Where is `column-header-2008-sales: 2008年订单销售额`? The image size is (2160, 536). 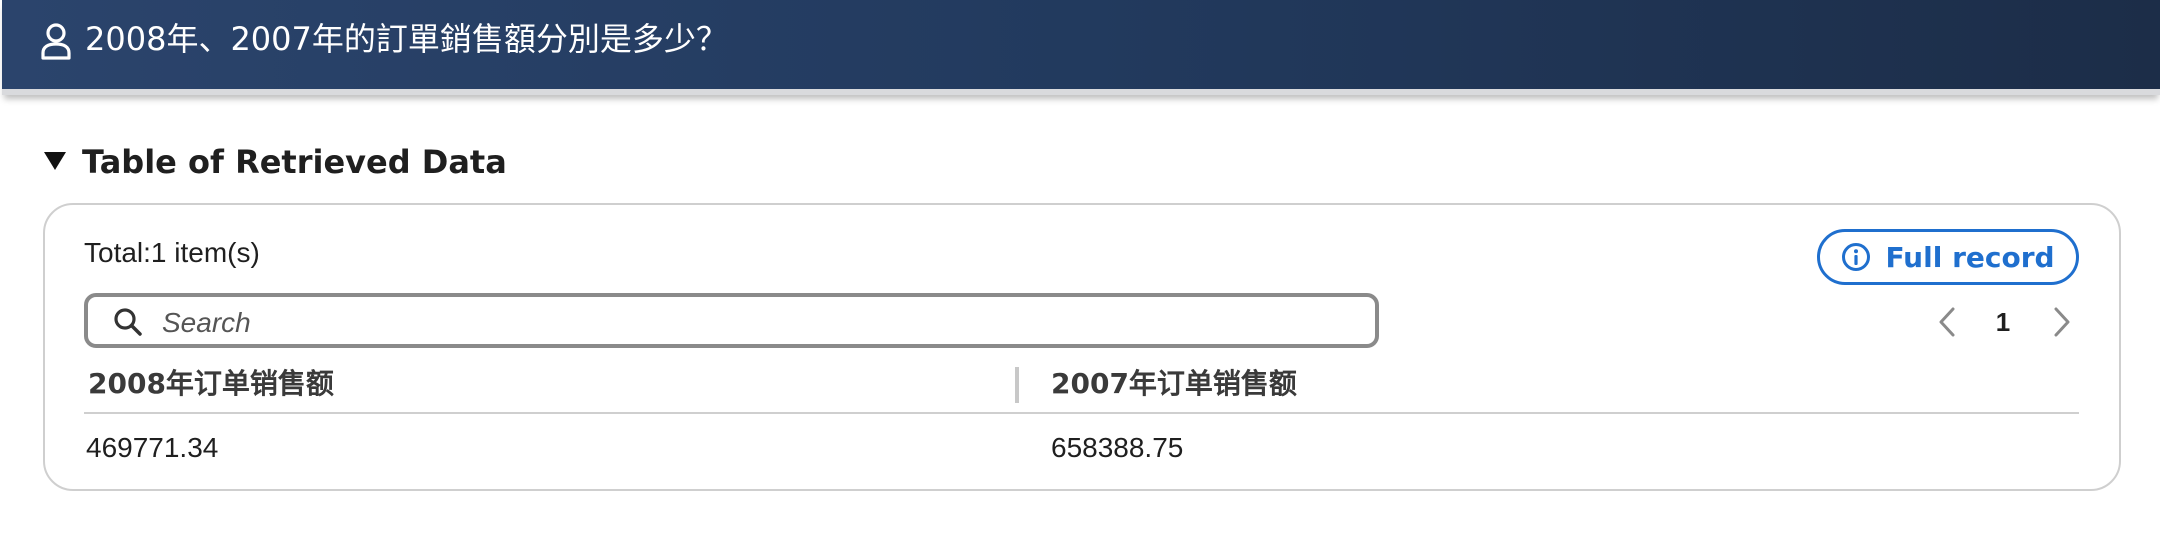 column-header-2008-sales: 2008年订单销售额 is located at coordinates (211, 384).